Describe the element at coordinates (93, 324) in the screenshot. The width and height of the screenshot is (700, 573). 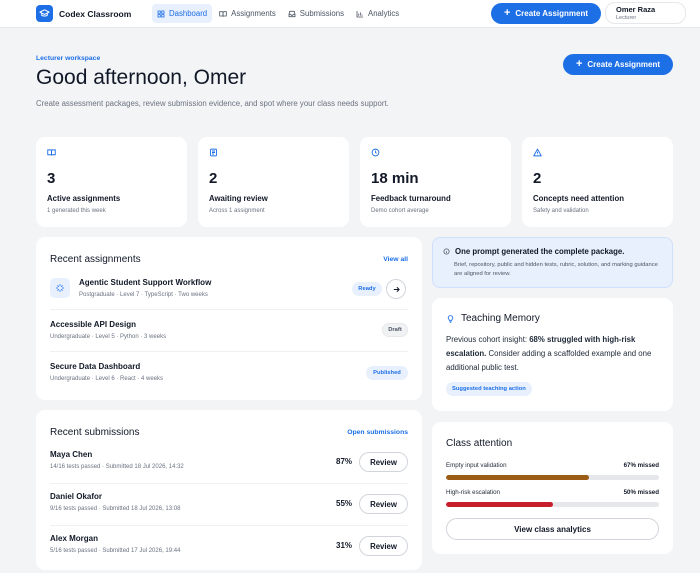
I see `assignment-title: Accessible API Design` at that location.